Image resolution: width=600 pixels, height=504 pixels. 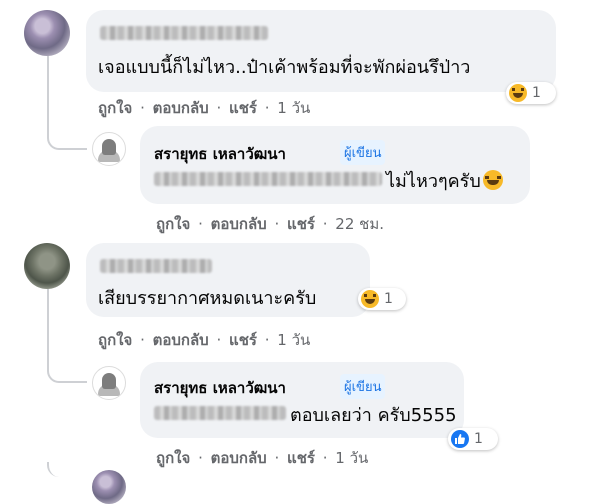 I want to click on comment-bubble: เสียบรรยากาศหมดเนาะครับ, so click(x=228, y=280).